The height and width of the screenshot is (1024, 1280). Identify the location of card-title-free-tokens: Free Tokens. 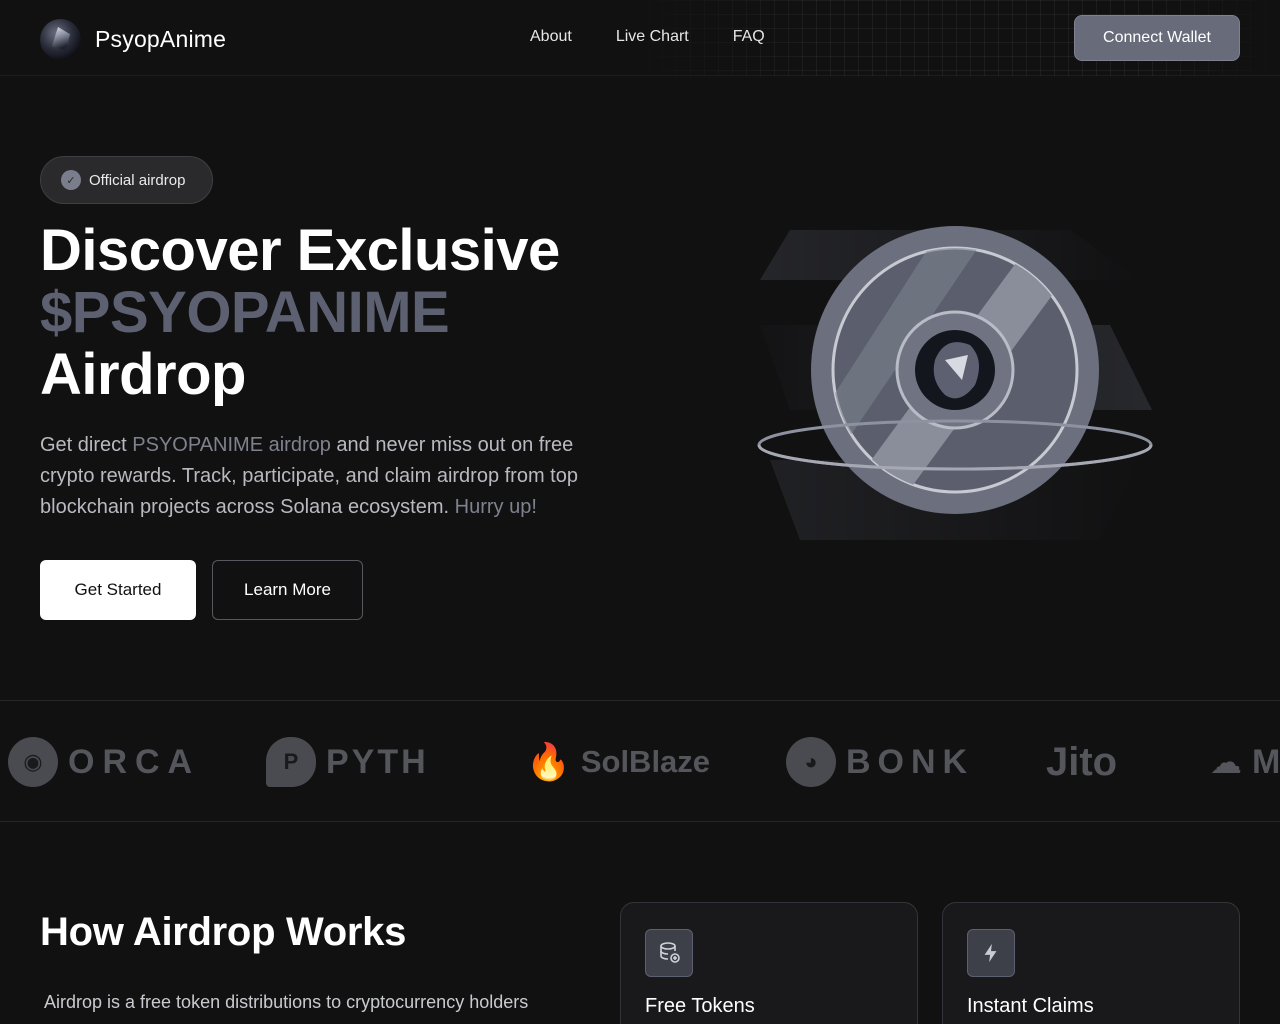
(700, 1006).